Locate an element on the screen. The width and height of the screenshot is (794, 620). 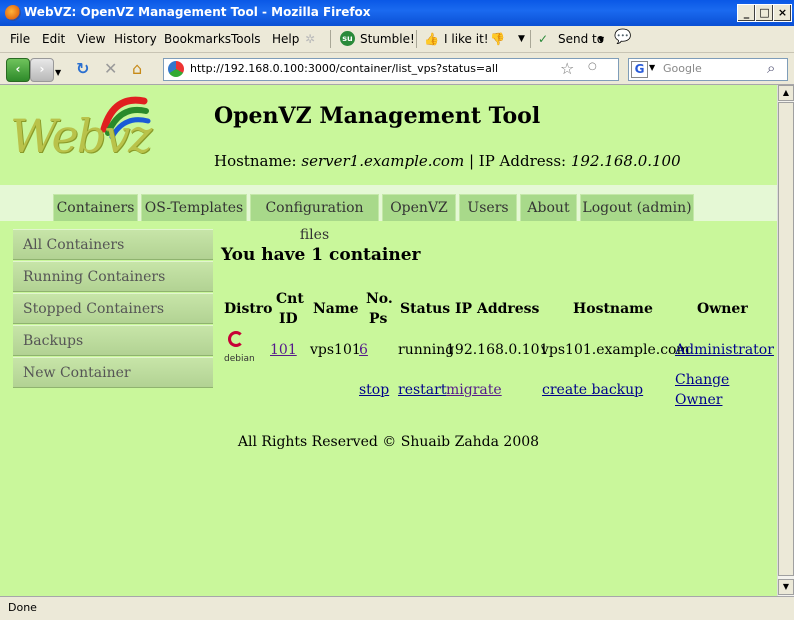
header-ps: Ps is located at coordinates (378, 319).